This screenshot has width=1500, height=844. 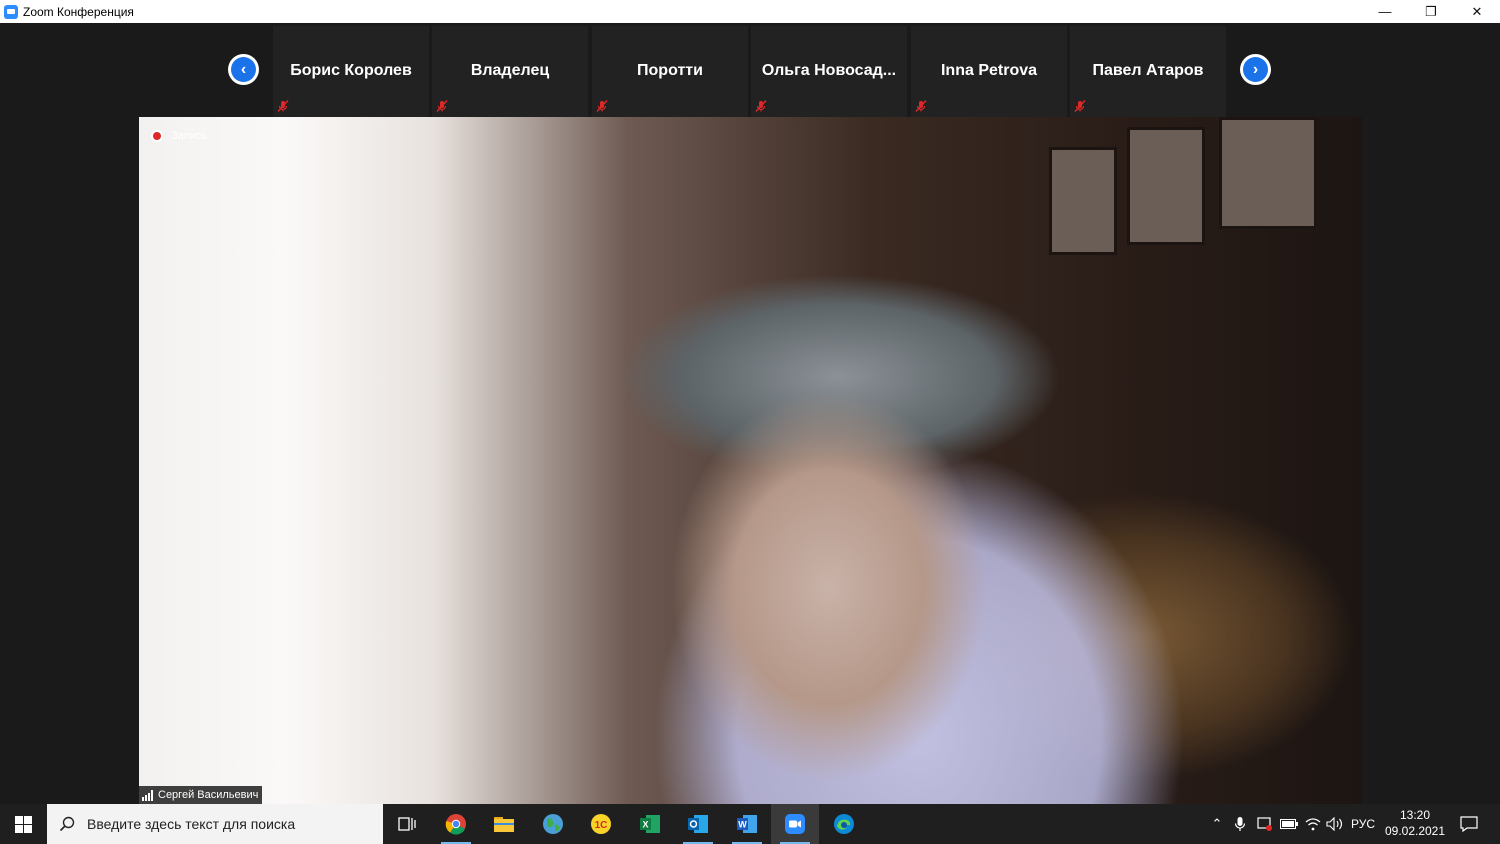 I want to click on search-icon, so click(x=67, y=824).